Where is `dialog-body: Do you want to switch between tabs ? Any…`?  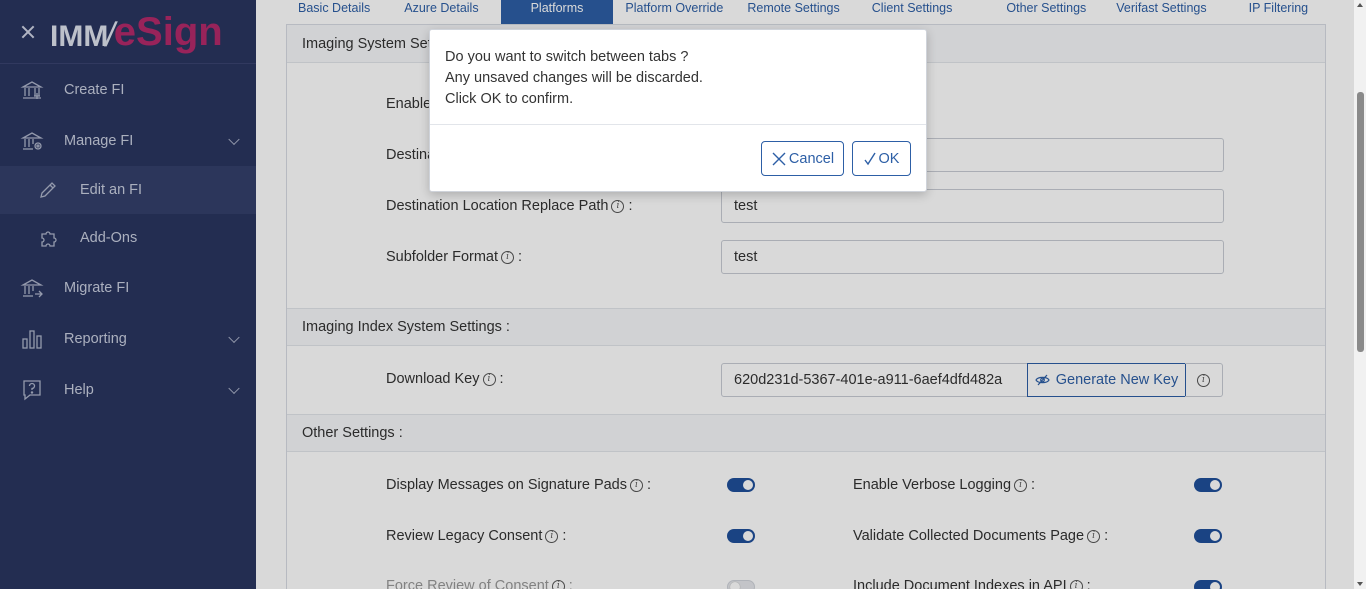
dialog-body: Do you want to switch between tabs ? Any… is located at coordinates (678, 77).